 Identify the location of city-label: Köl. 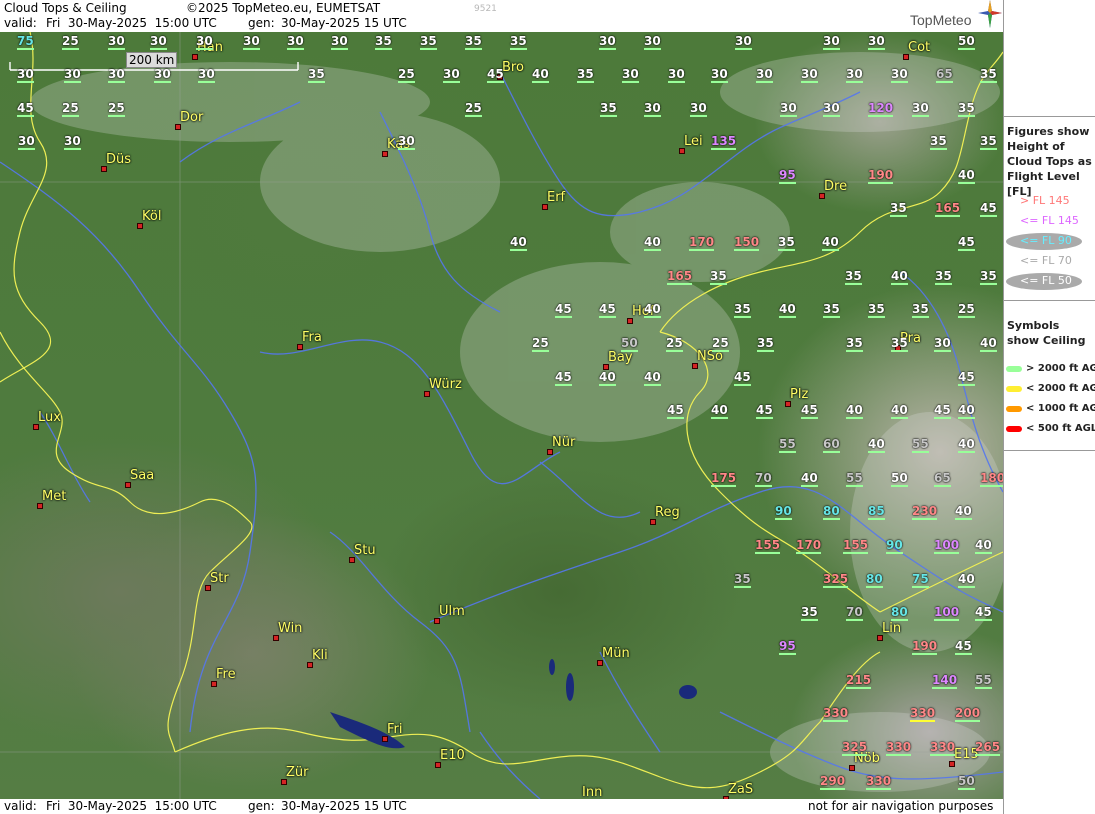
(152, 216).